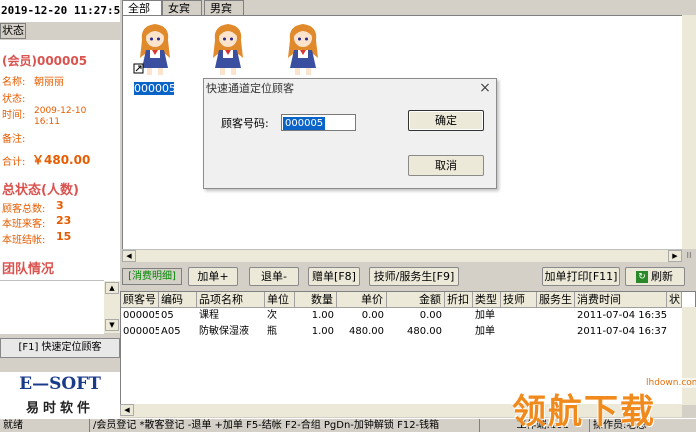 Image resolution: width=696 pixels, height=432 pixels. What do you see at coordinates (64, 220) in the screenshot?
I see `shift-arrived-value: 23` at bounding box center [64, 220].